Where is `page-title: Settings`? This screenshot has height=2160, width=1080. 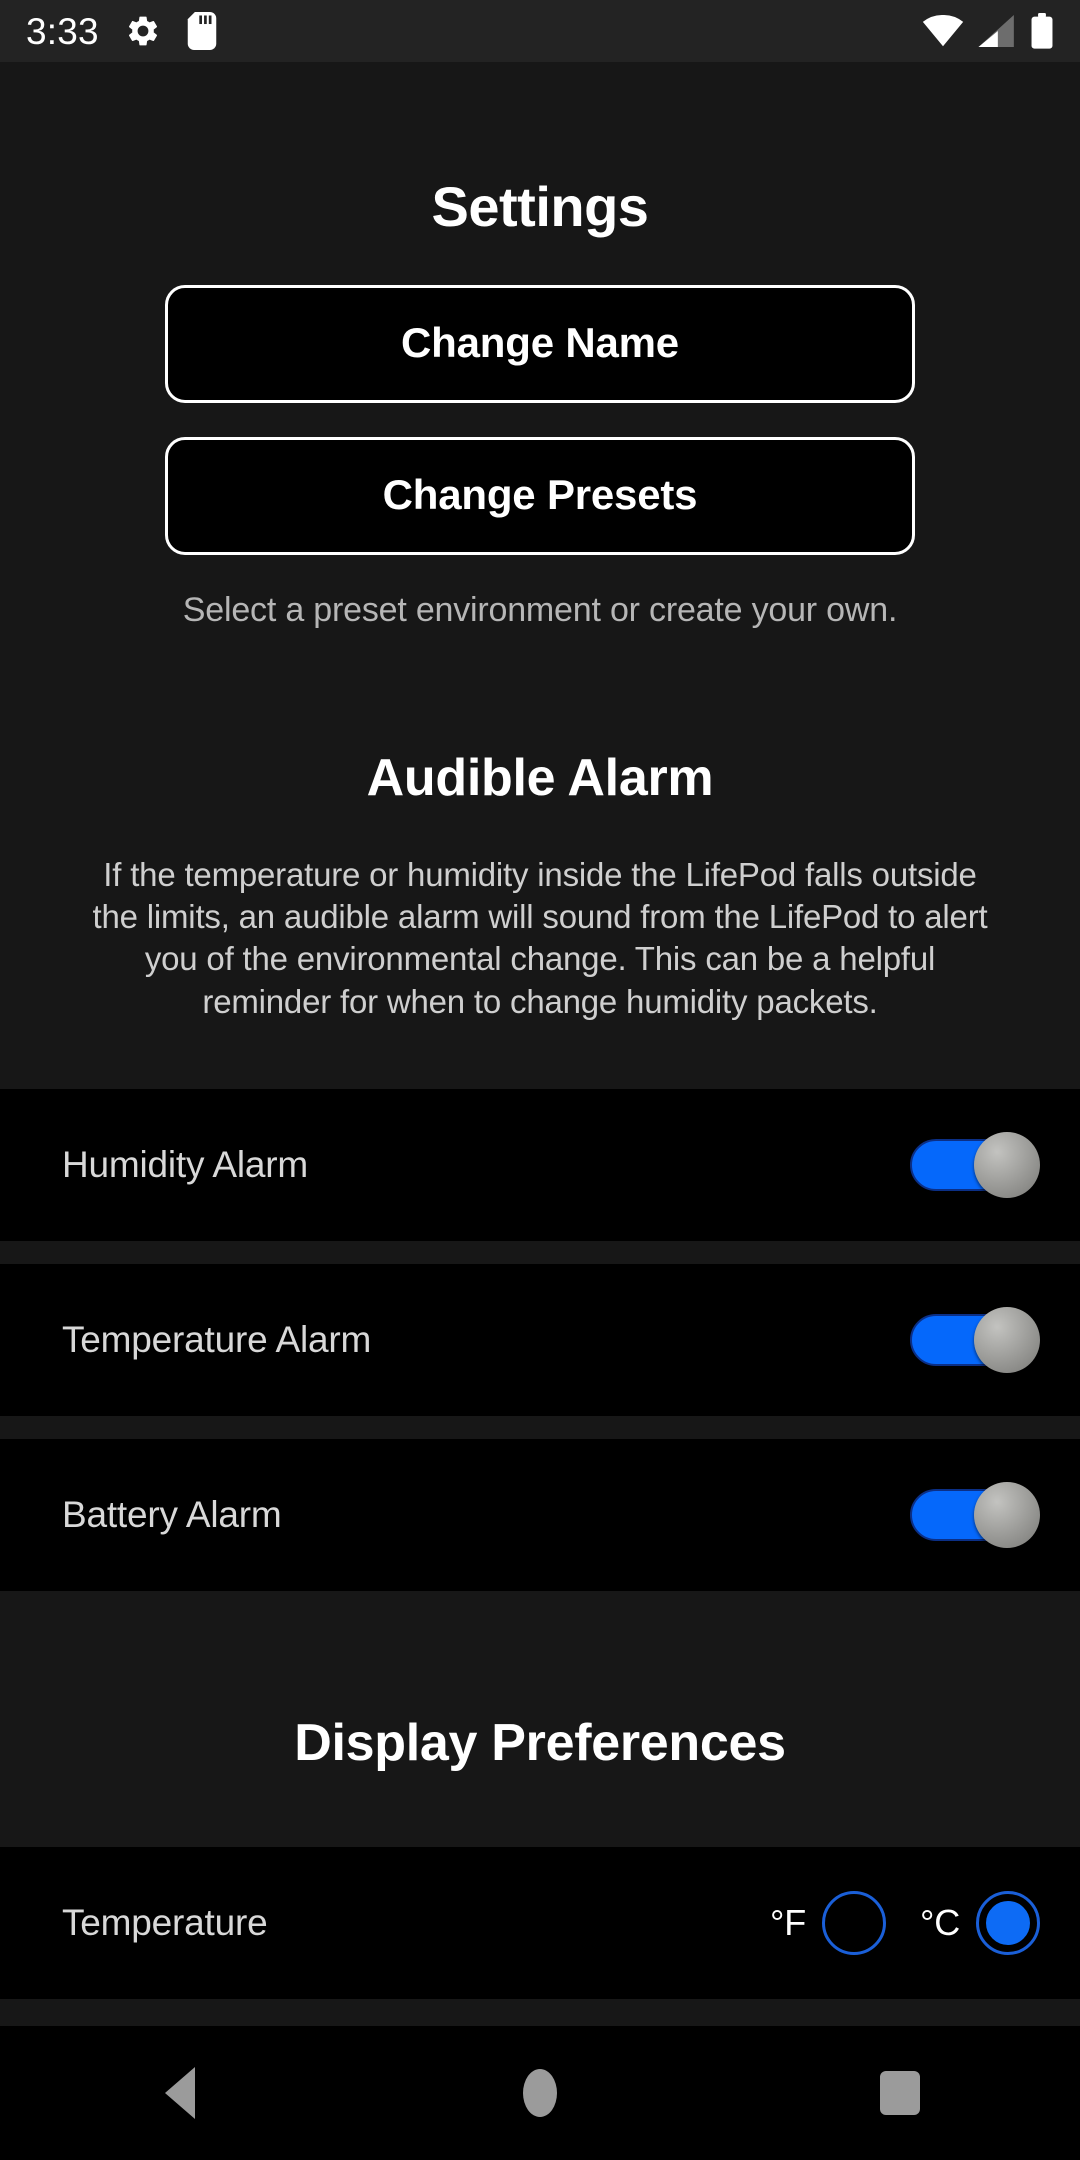 page-title: Settings is located at coordinates (540, 206).